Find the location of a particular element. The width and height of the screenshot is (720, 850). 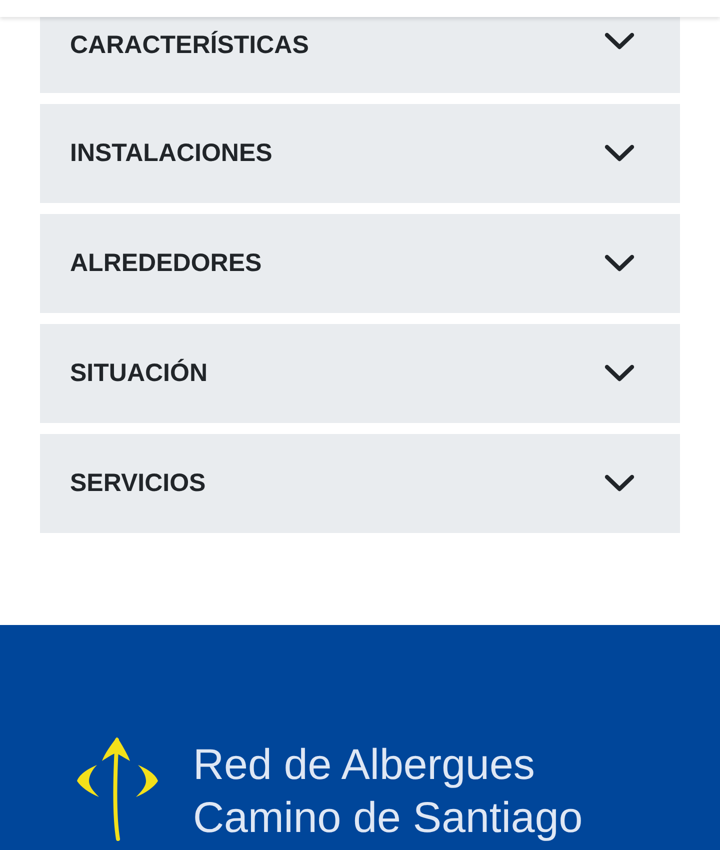

accordion-header: SITUACIÓN is located at coordinates (360, 373).